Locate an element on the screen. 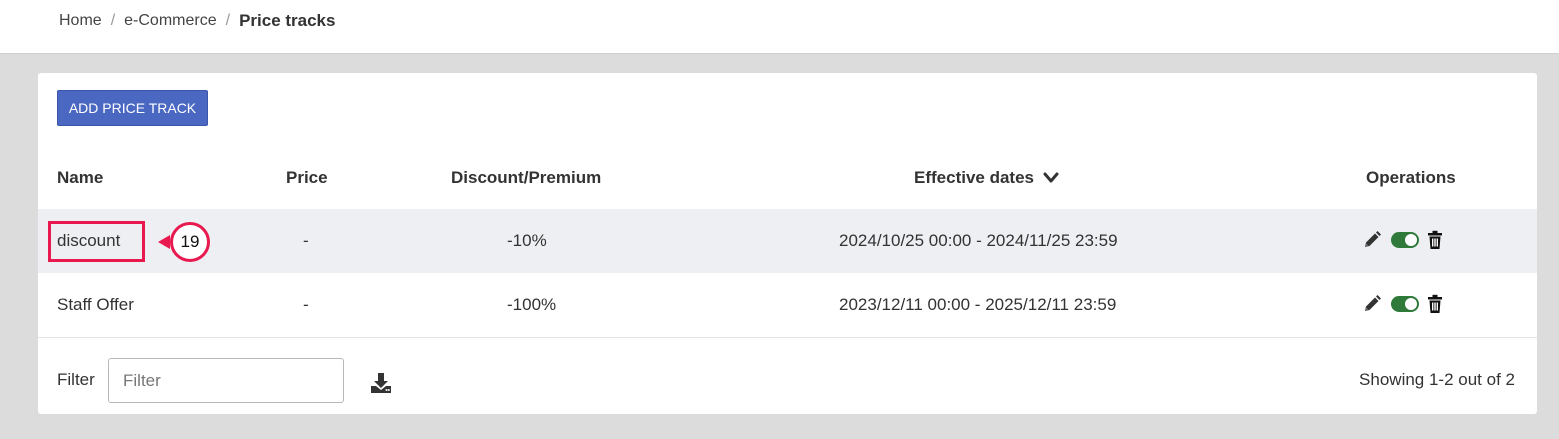 Image resolution: width=1559 pixels, height=439 pixels. breadcrumb-home: Home is located at coordinates (80, 21).